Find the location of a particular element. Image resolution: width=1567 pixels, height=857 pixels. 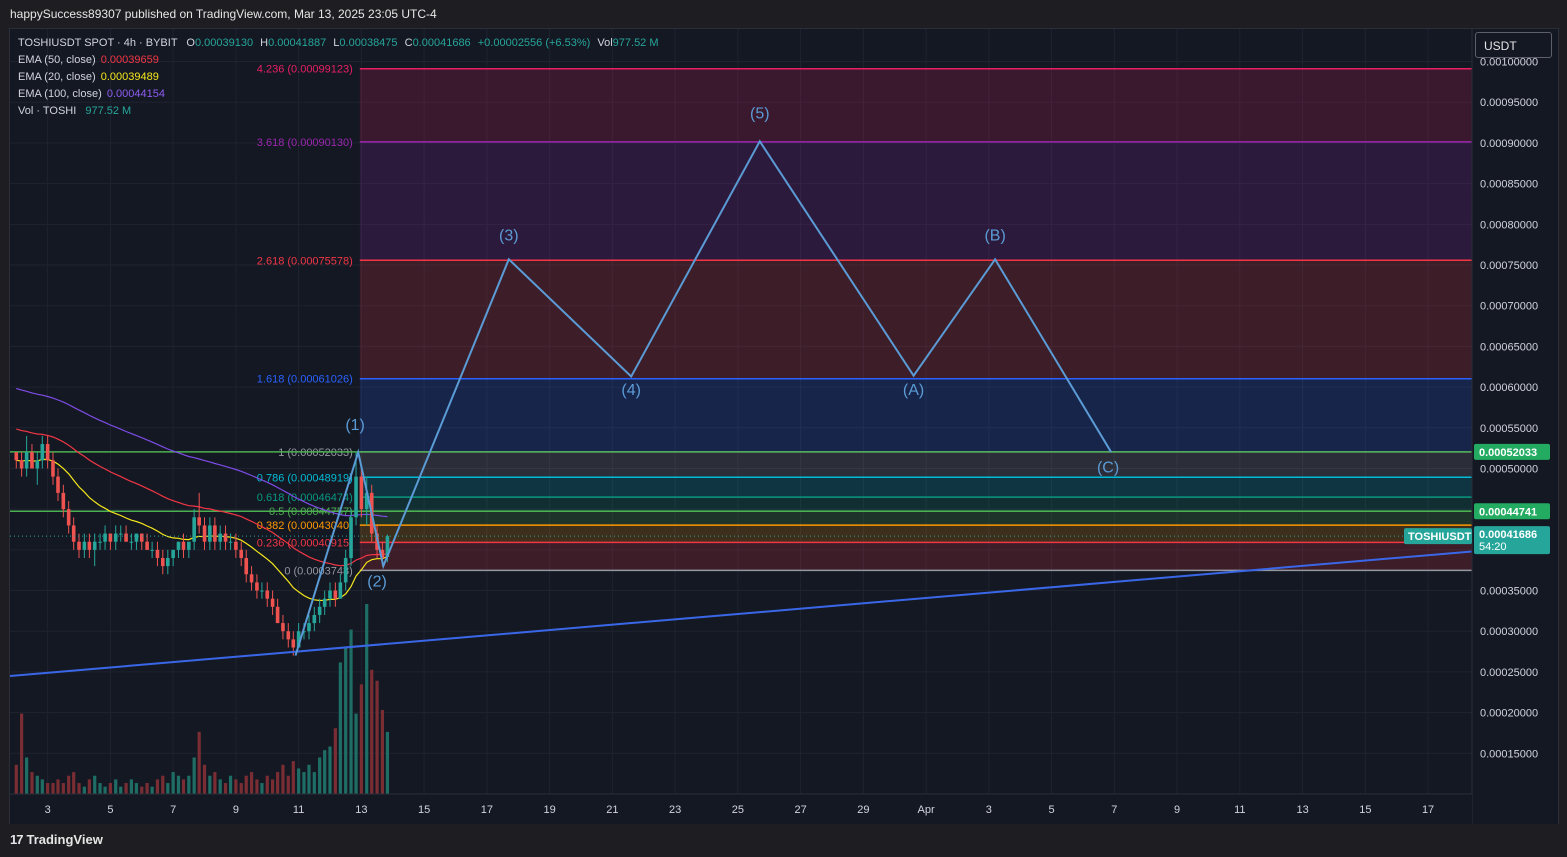

time-tick-label: 21 is located at coordinates (612, 810).